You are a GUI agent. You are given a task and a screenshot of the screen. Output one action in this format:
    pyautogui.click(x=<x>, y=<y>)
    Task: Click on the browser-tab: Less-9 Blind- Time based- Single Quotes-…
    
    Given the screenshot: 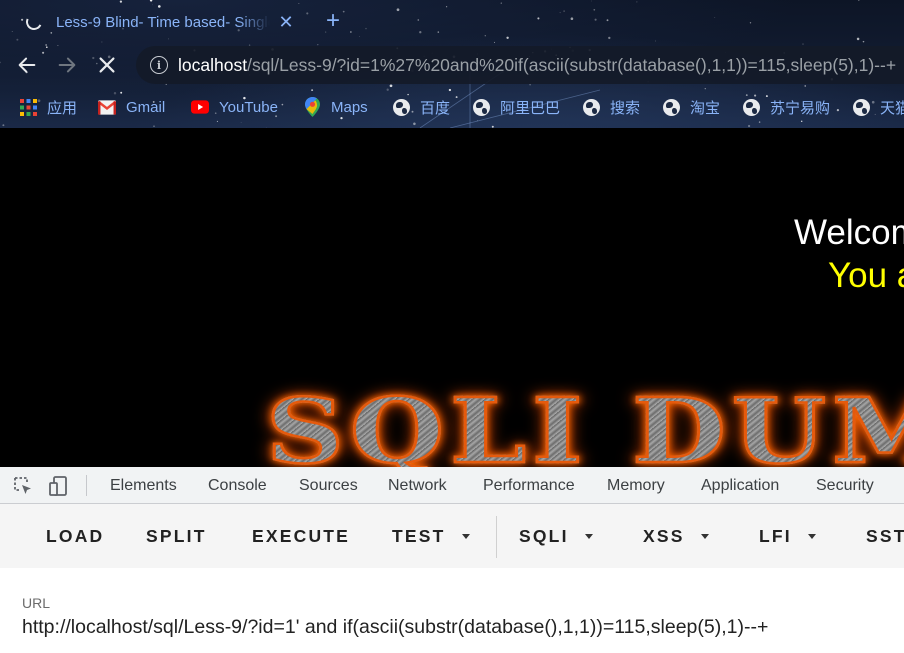 What is the action you would take?
    pyautogui.click(x=164, y=22)
    